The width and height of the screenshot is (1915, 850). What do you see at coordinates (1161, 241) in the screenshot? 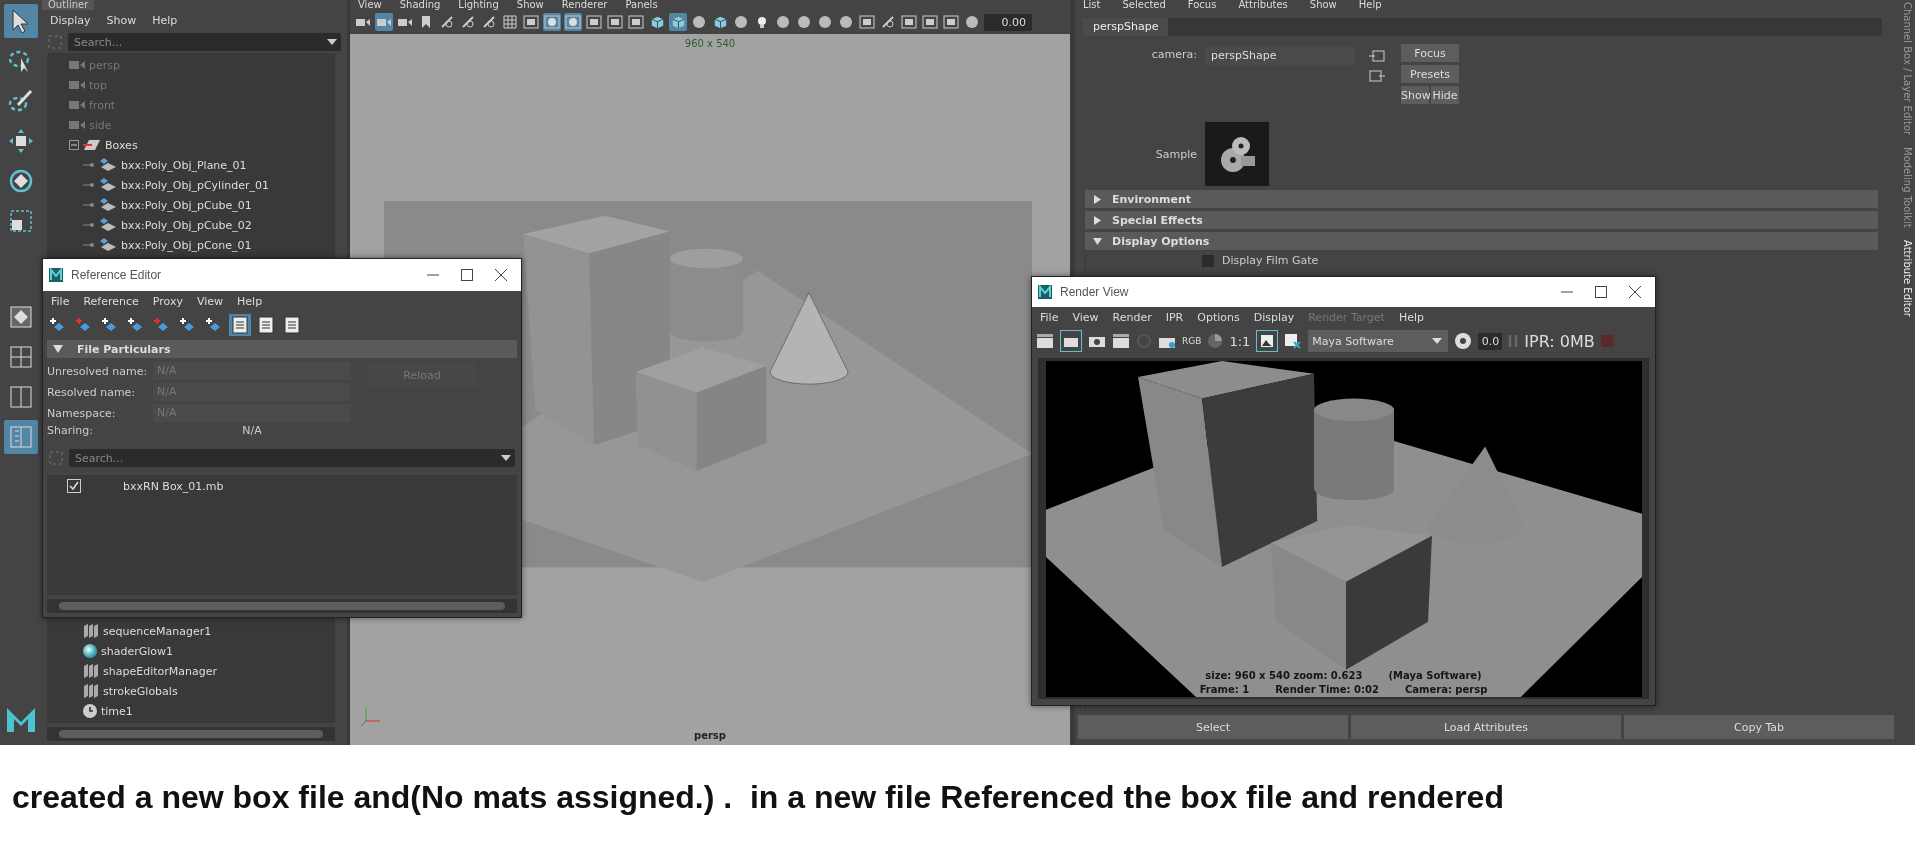
I see `section-title: Display Options` at bounding box center [1161, 241].